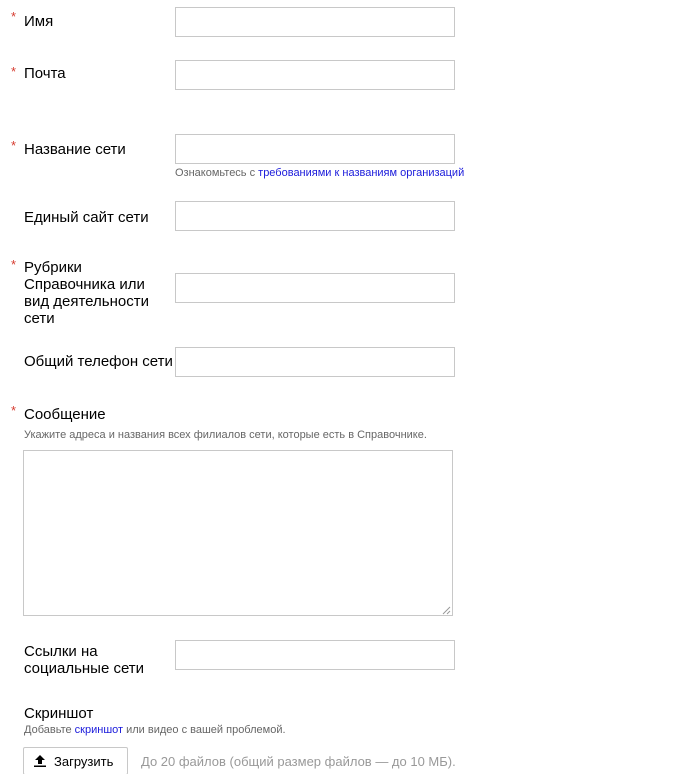 The height and width of the screenshot is (774, 700). I want to click on rubrics-input, so click(315, 288).